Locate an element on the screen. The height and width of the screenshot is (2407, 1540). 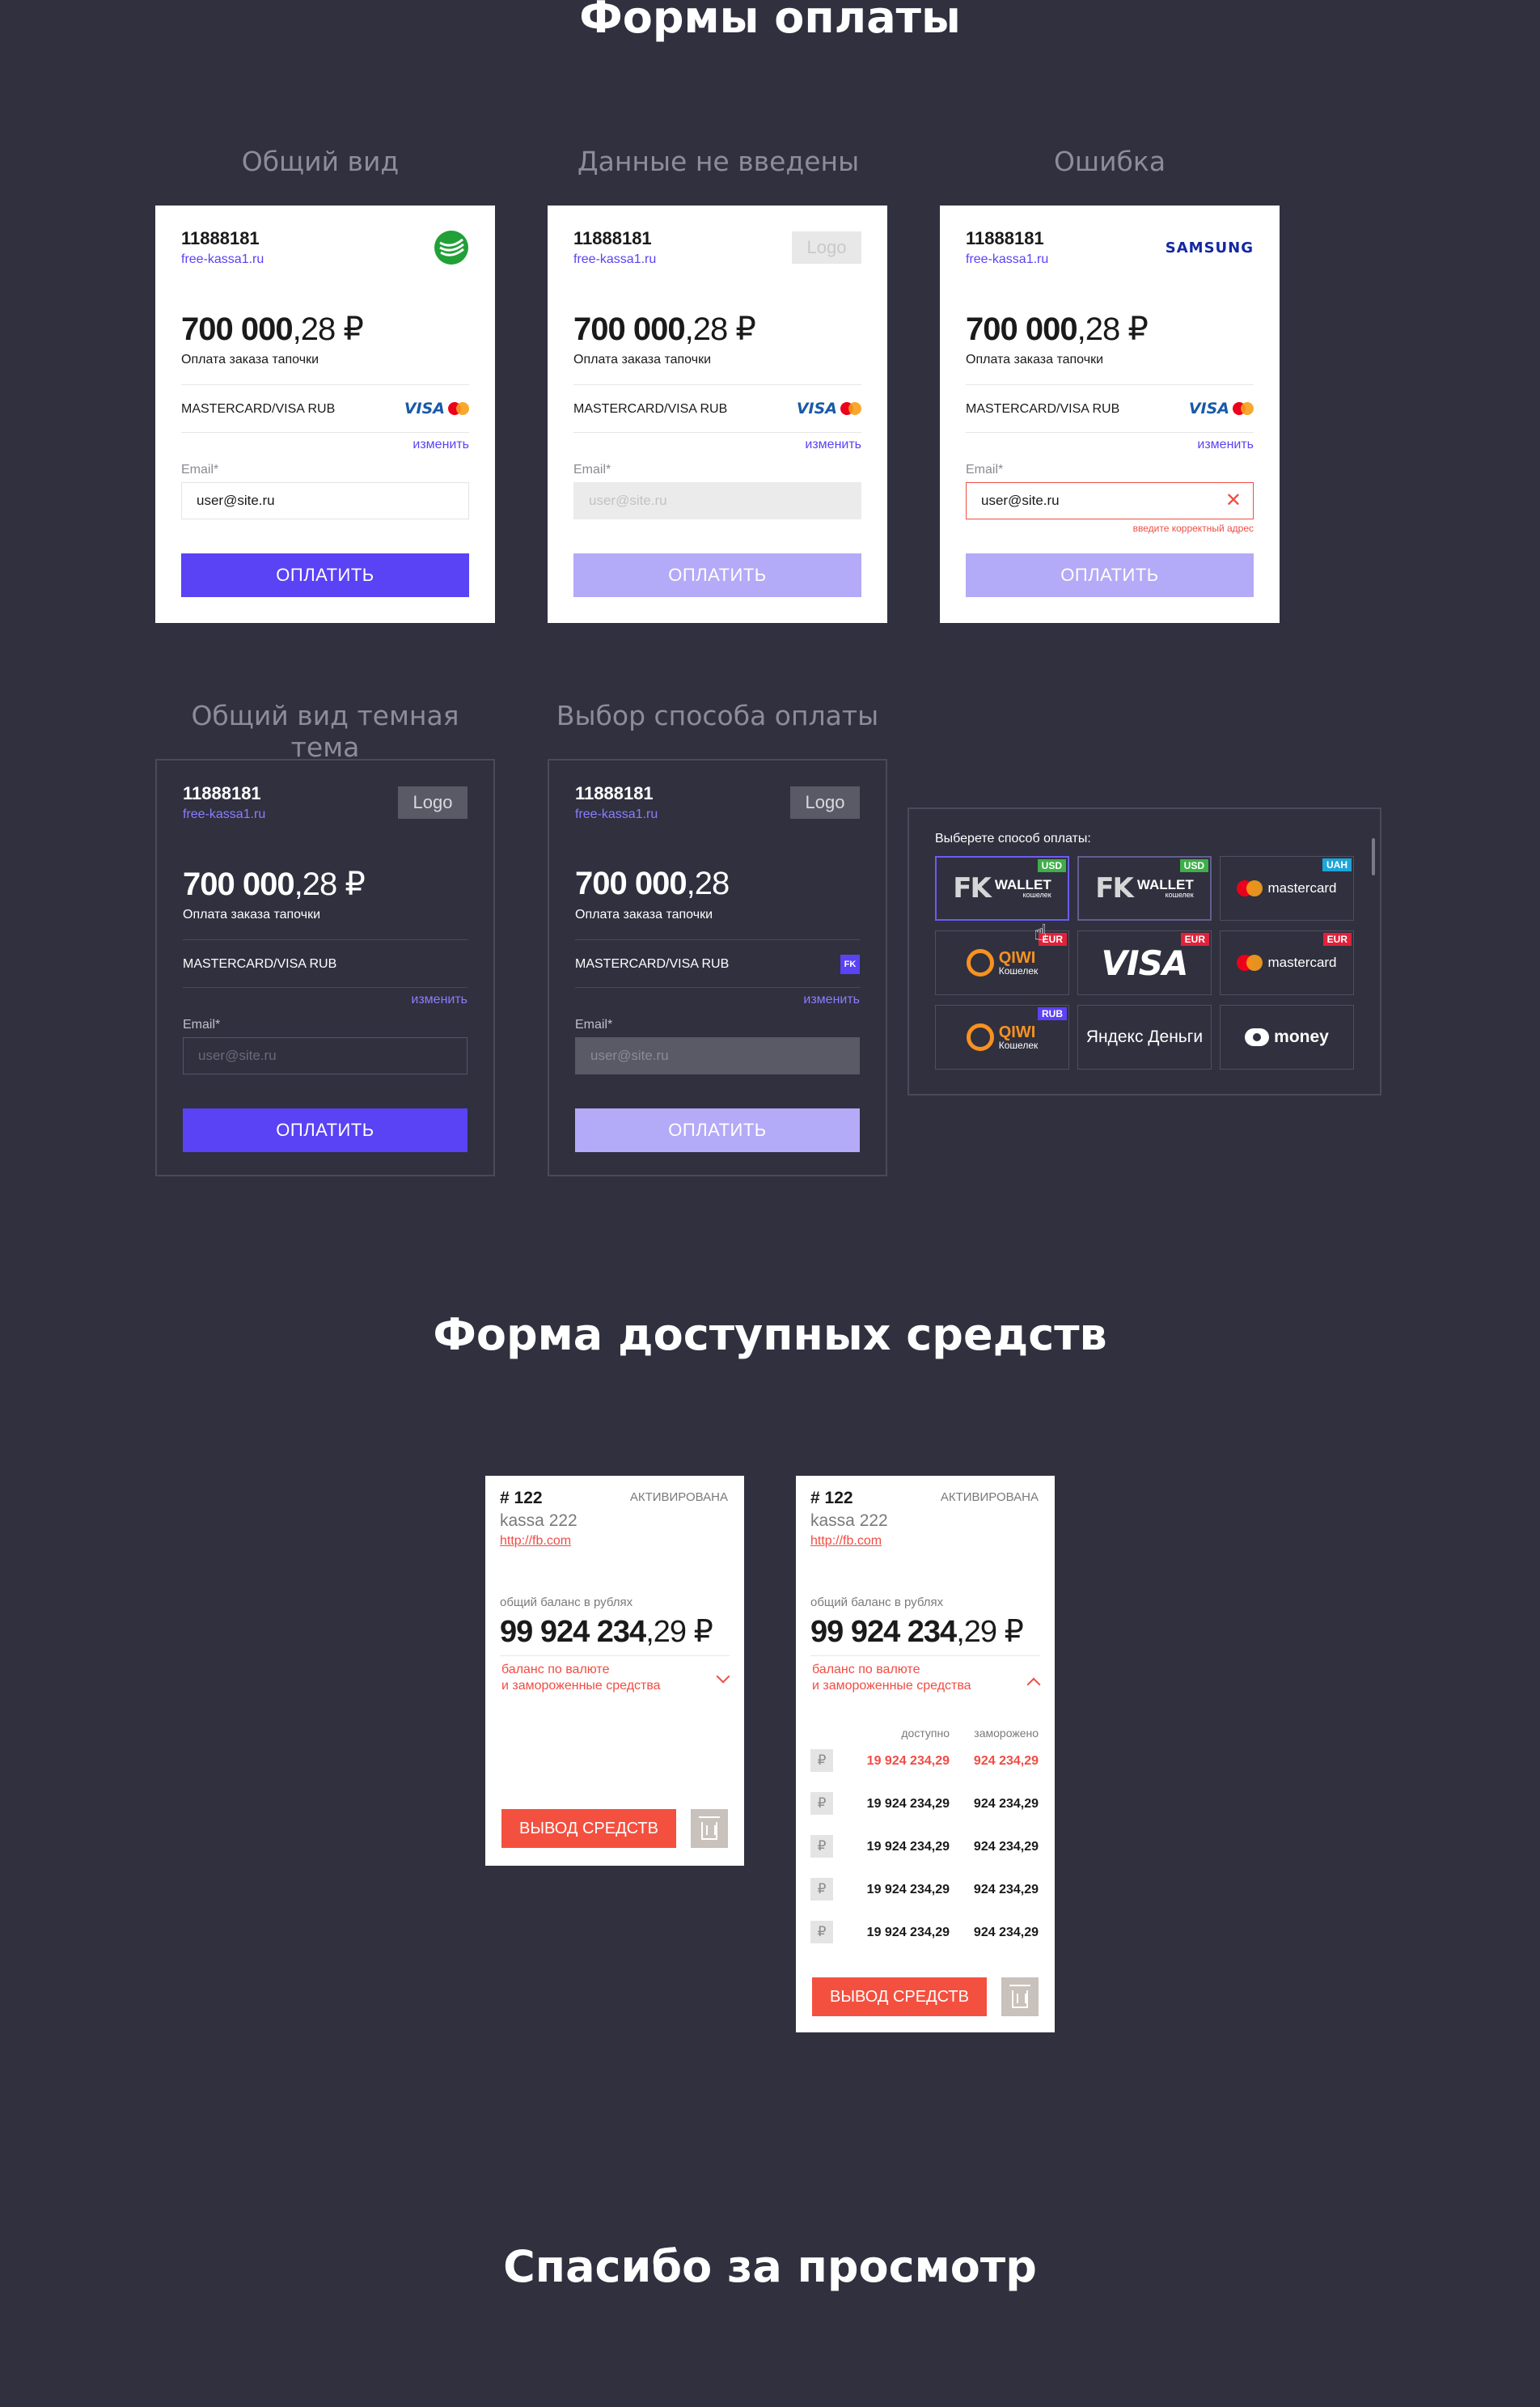
samsung-logo: SAMSUNG is located at coordinates (1209, 248).